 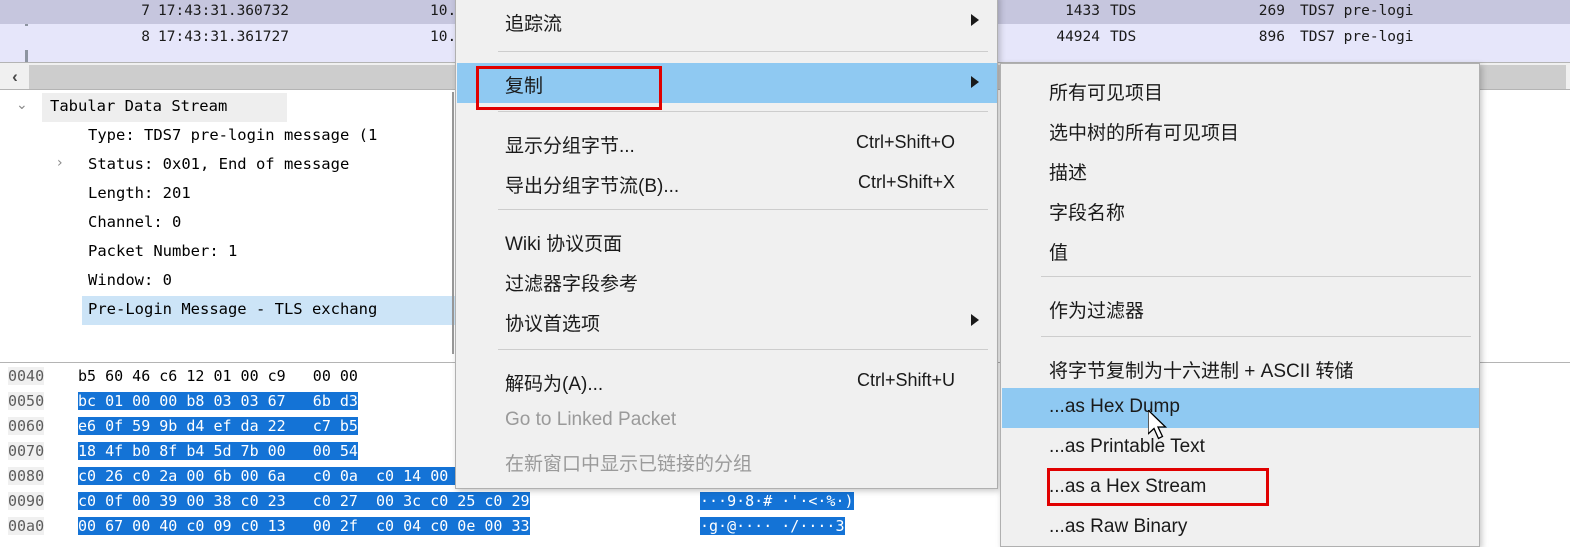 What do you see at coordinates (1114, 406) in the screenshot?
I see `submenu-item-label: ...as Hex Dump` at bounding box center [1114, 406].